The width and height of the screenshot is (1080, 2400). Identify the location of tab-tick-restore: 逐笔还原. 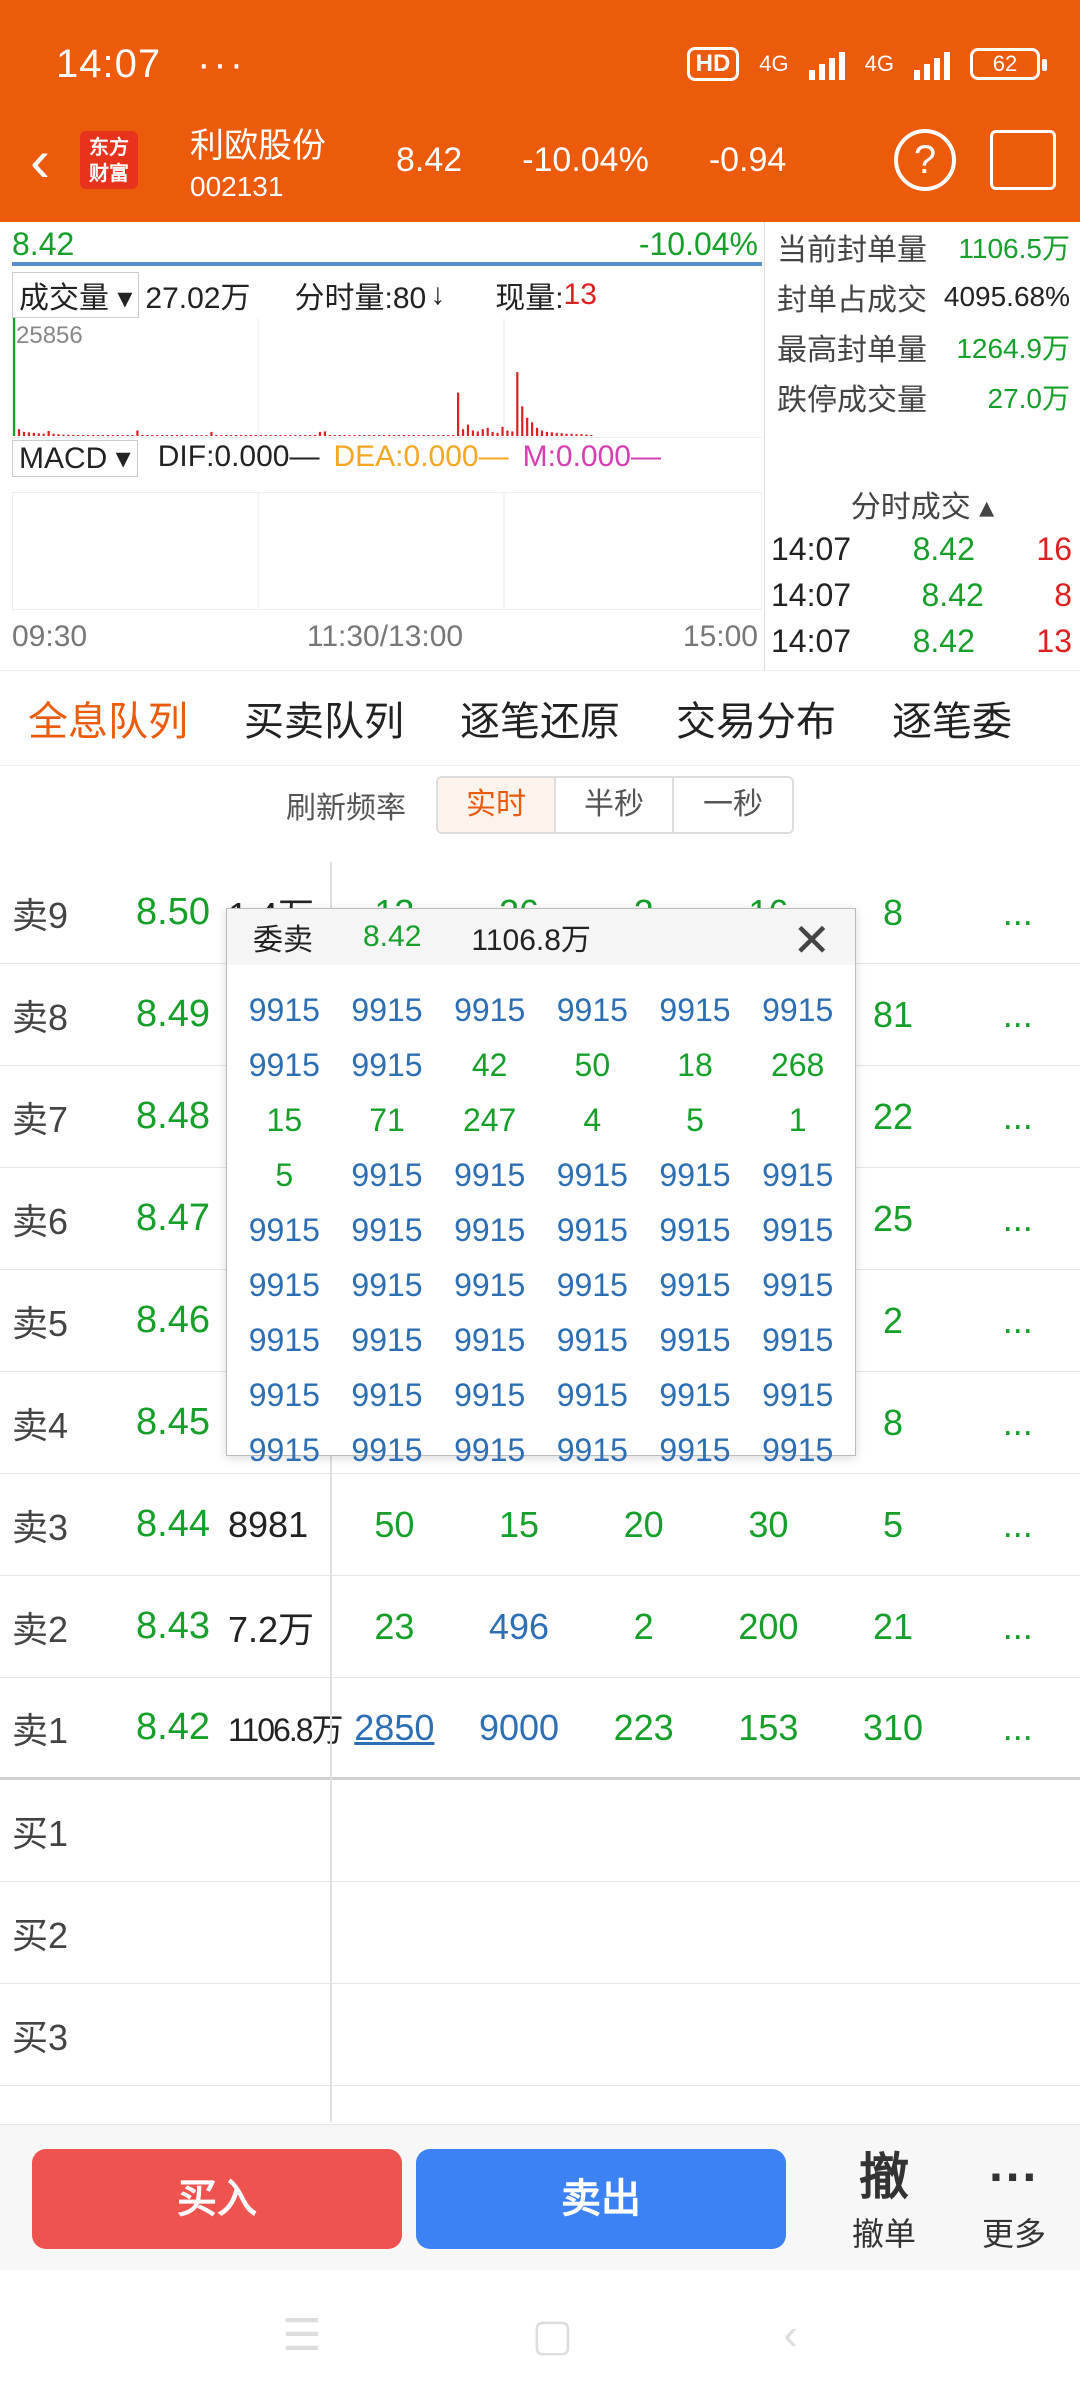
(540, 718).